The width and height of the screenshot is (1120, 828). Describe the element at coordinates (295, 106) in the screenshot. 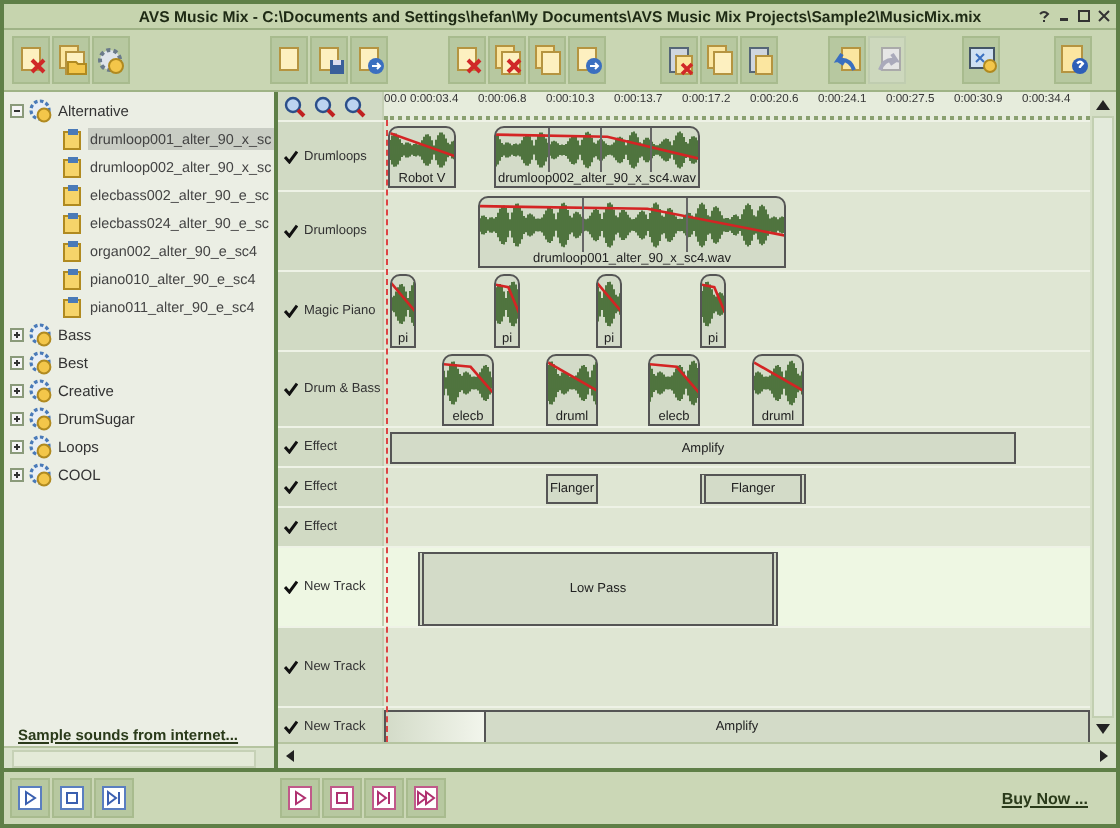

I see `zoom-in-icon` at that location.